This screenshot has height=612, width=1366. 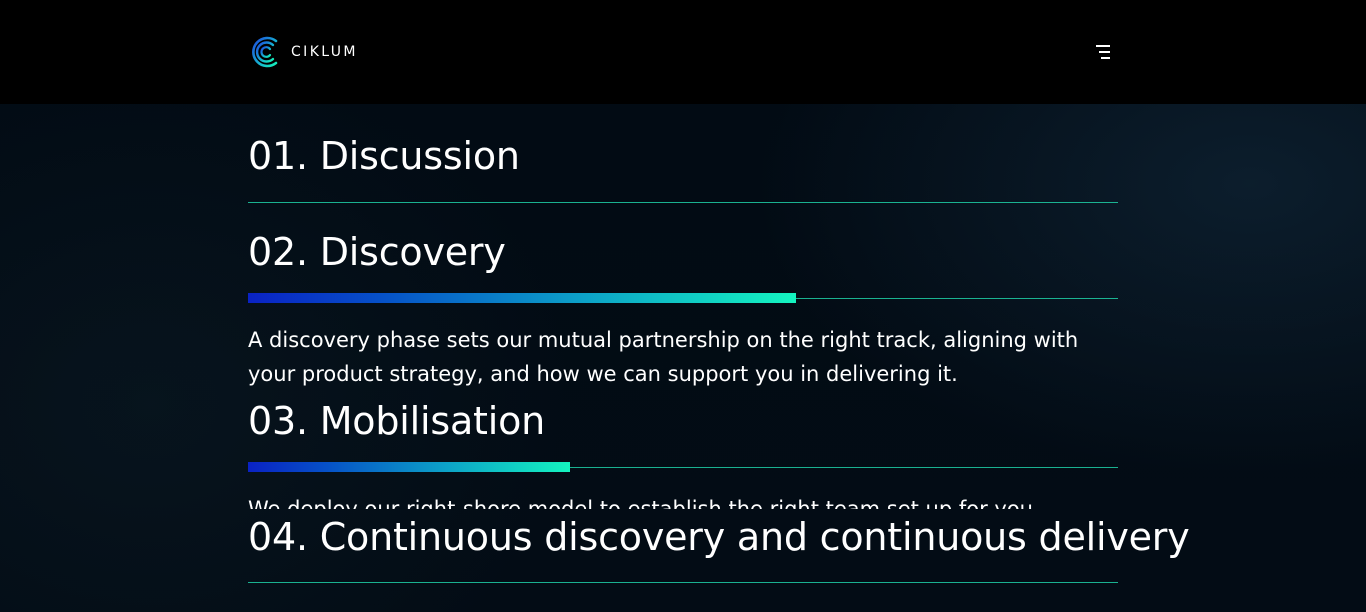 What do you see at coordinates (265, 52) in the screenshot?
I see `ciklum-logo-icon` at bounding box center [265, 52].